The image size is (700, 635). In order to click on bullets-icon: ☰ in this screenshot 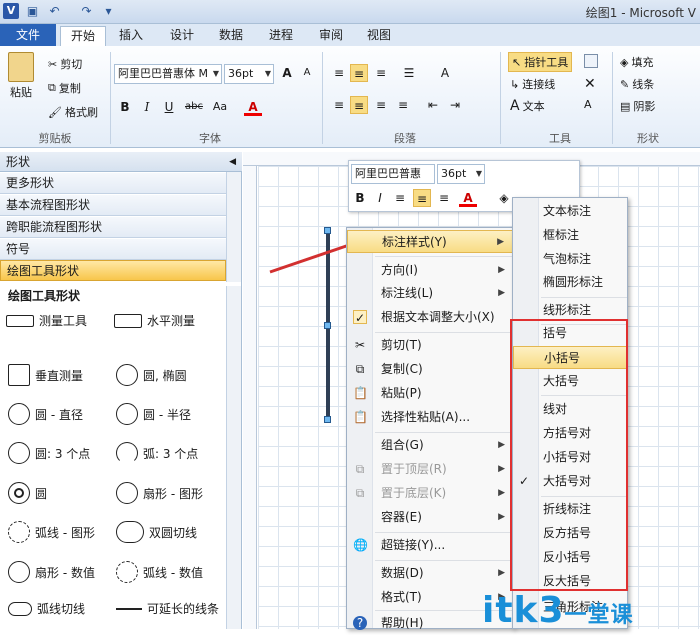, I will do `click(409, 73)`.